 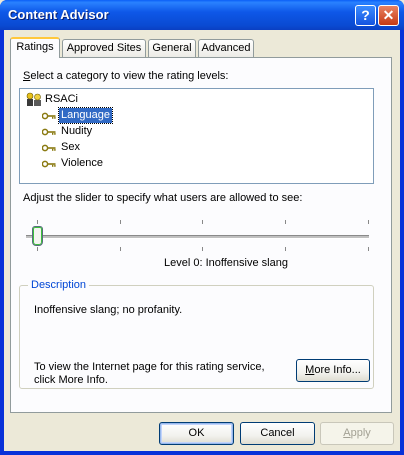 What do you see at coordinates (58, 14) in the screenshot?
I see `window-title: Content Advisor` at bounding box center [58, 14].